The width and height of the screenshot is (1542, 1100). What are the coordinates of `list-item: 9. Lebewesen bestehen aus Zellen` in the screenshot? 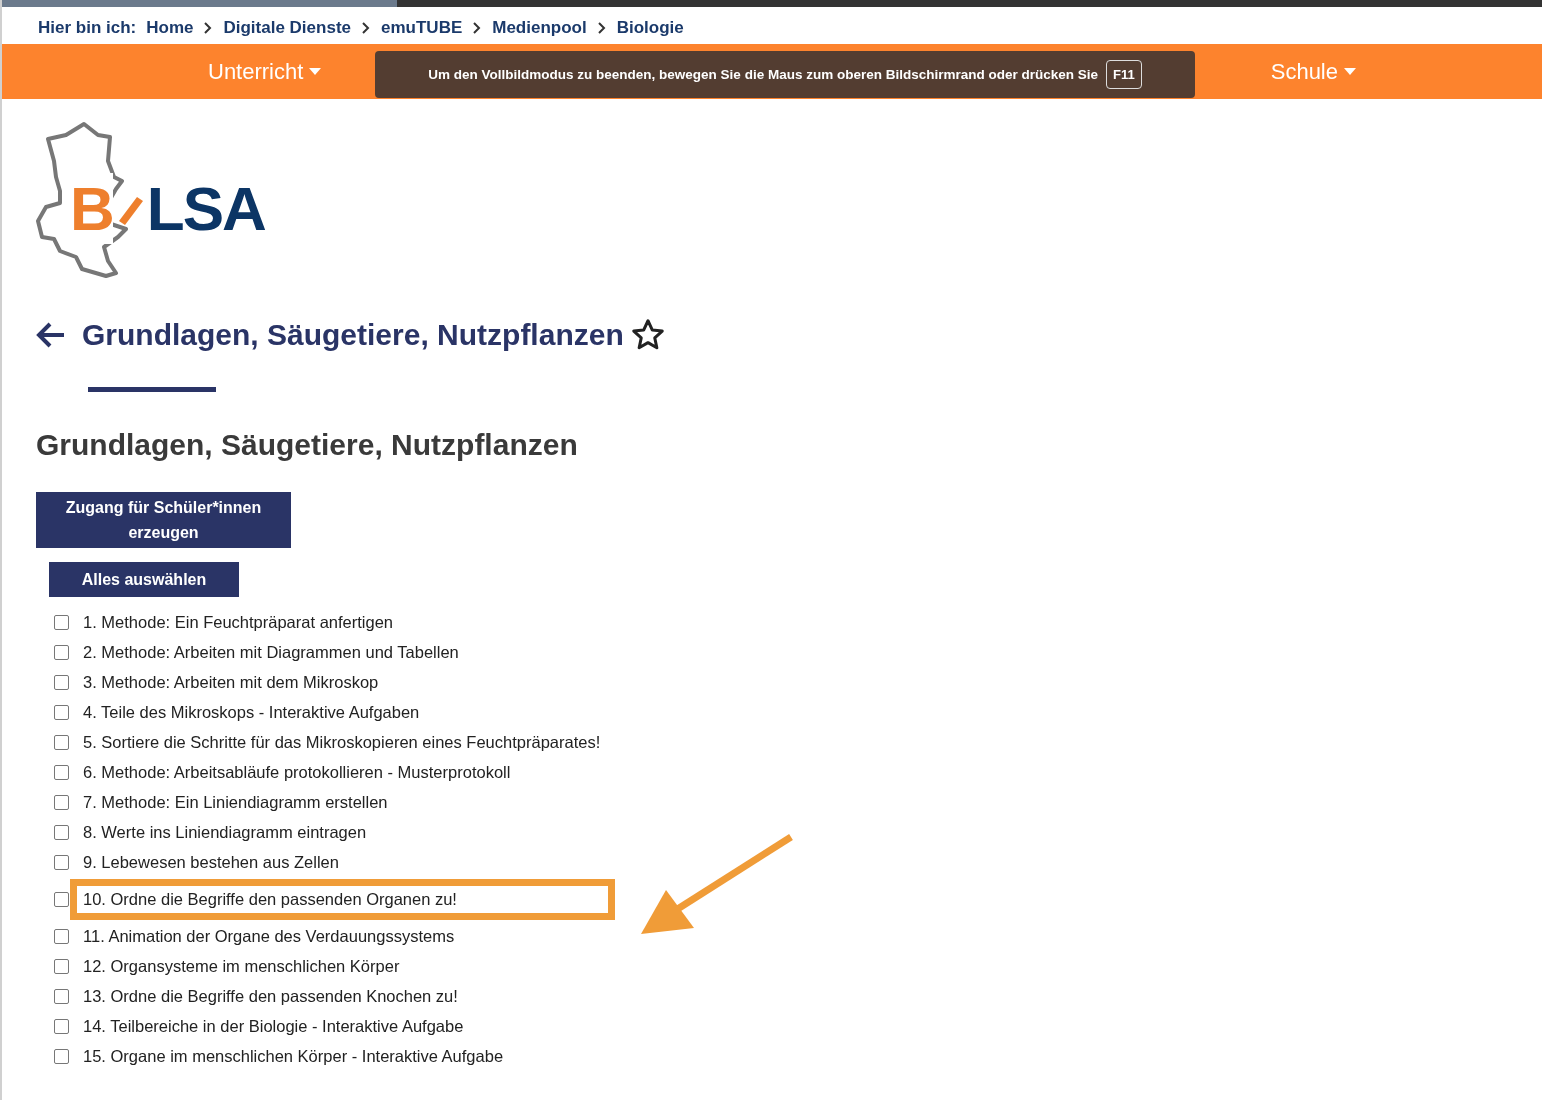 It's located at (211, 862).